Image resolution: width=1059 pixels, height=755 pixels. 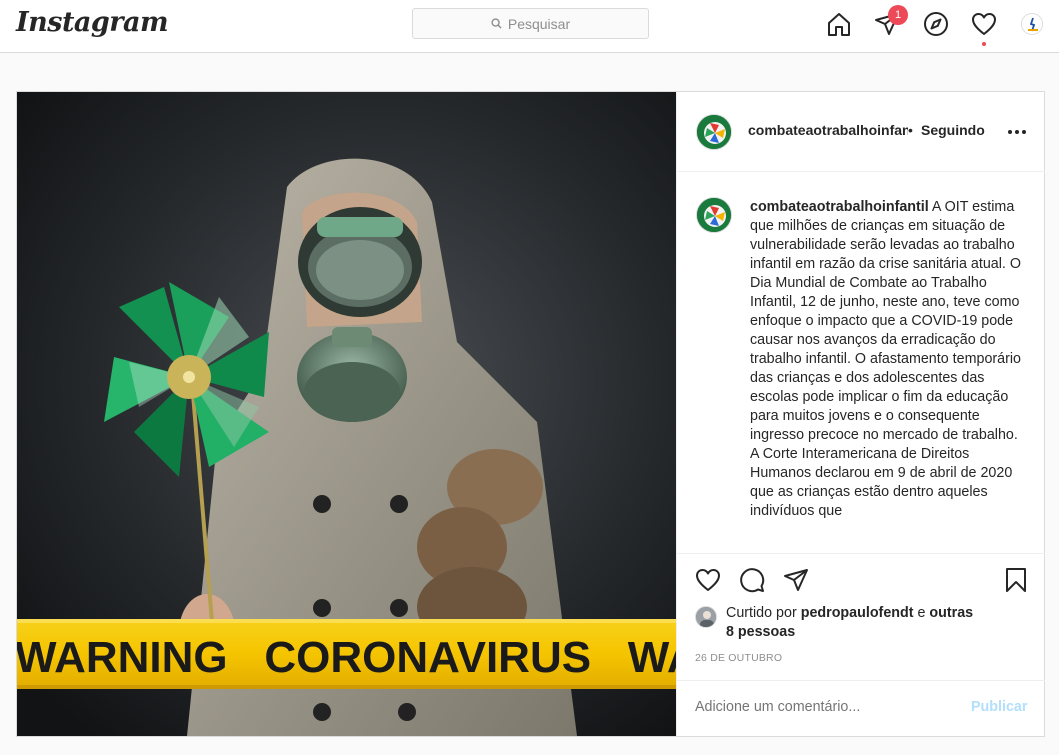 What do you see at coordinates (1032, 24) in the screenshot?
I see `avatar` at bounding box center [1032, 24].